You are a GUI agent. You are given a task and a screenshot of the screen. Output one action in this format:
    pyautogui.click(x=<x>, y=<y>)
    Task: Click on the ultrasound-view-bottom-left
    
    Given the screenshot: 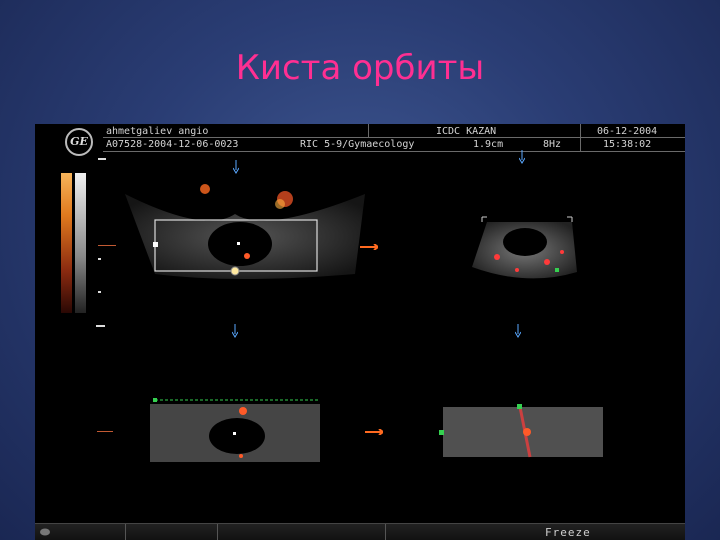 What is the action you would take?
    pyautogui.click(x=235, y=430)
    